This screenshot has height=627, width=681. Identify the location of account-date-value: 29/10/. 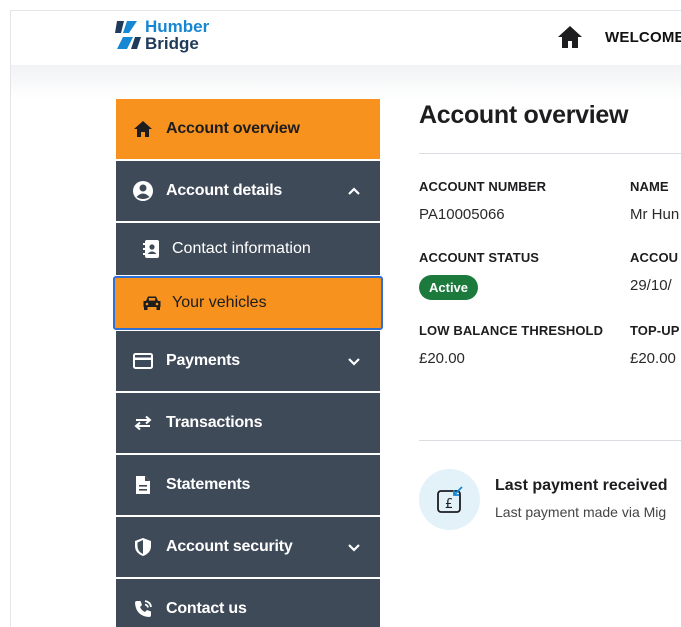
(651, 285).